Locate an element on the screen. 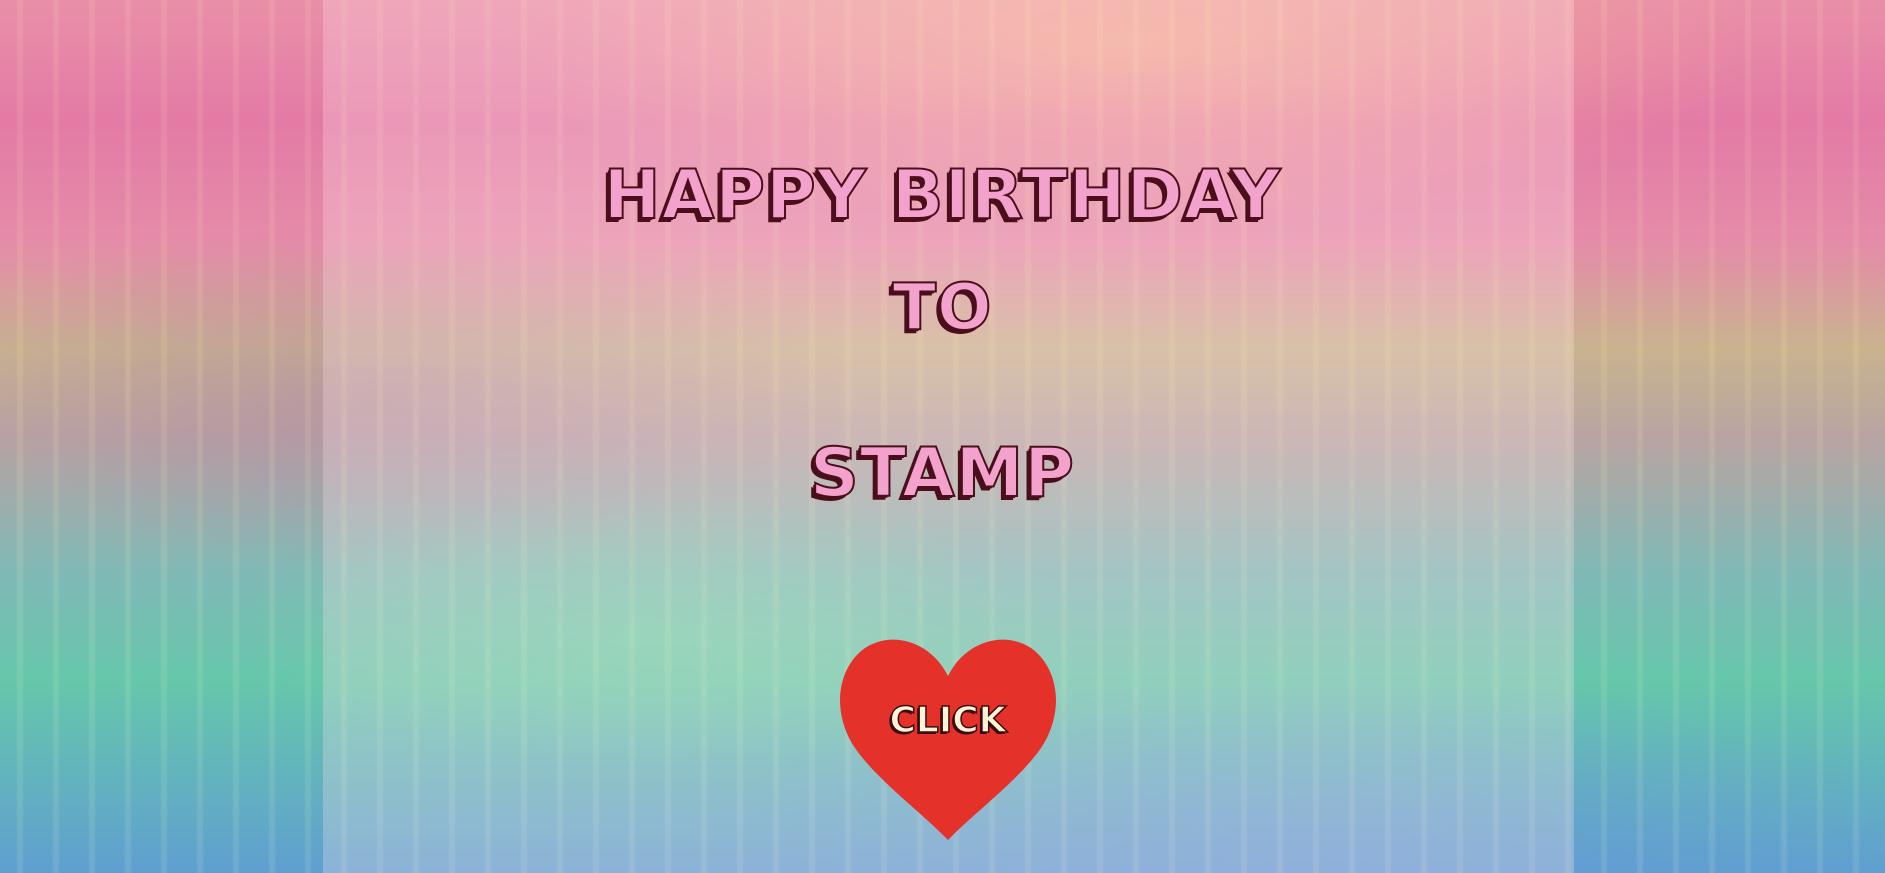  greeting-to: TO is located at coordinates (942, 308).